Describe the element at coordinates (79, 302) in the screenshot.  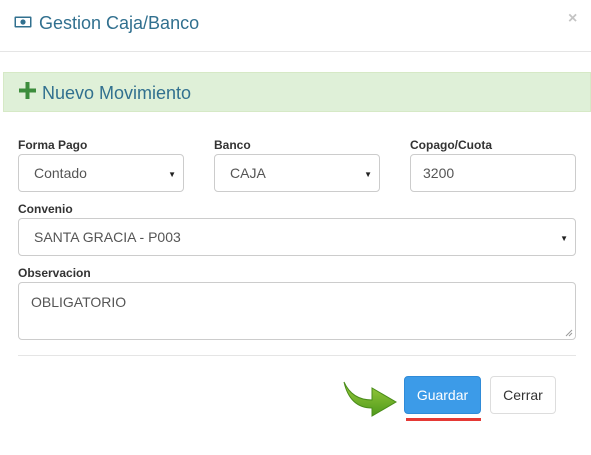
I see `observacion-value: OBLIGATORIO` at that location.